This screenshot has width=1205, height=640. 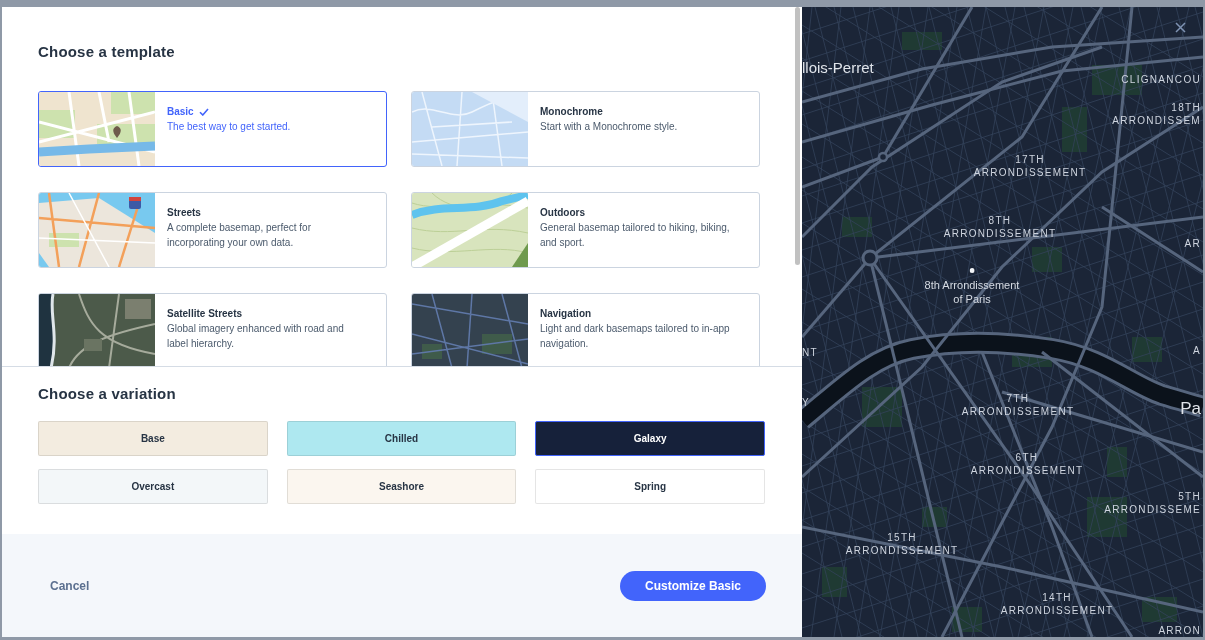 I want to click on district-label: AR, so click(x=1192, y=243).